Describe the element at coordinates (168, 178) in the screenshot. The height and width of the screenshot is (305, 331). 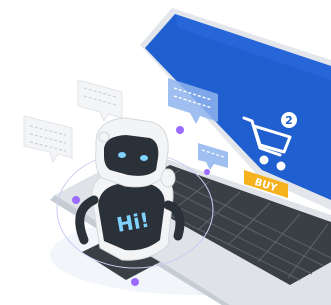
I see `robot-ear` at that location.